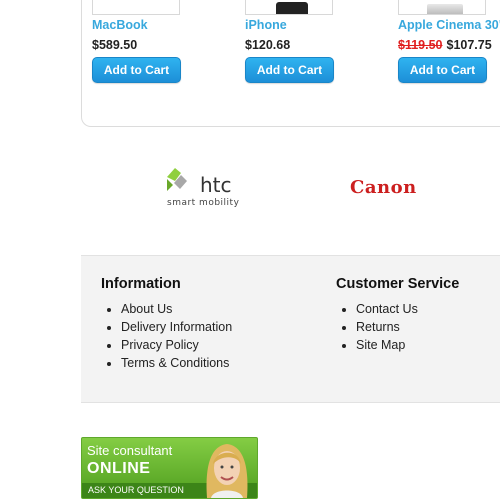 This screenshot has width=500, height=500. What do you see at coordinates (398, 284) in the screenshot?
I see `footer-heading: Customer Service` at bounding box center [398, 284].